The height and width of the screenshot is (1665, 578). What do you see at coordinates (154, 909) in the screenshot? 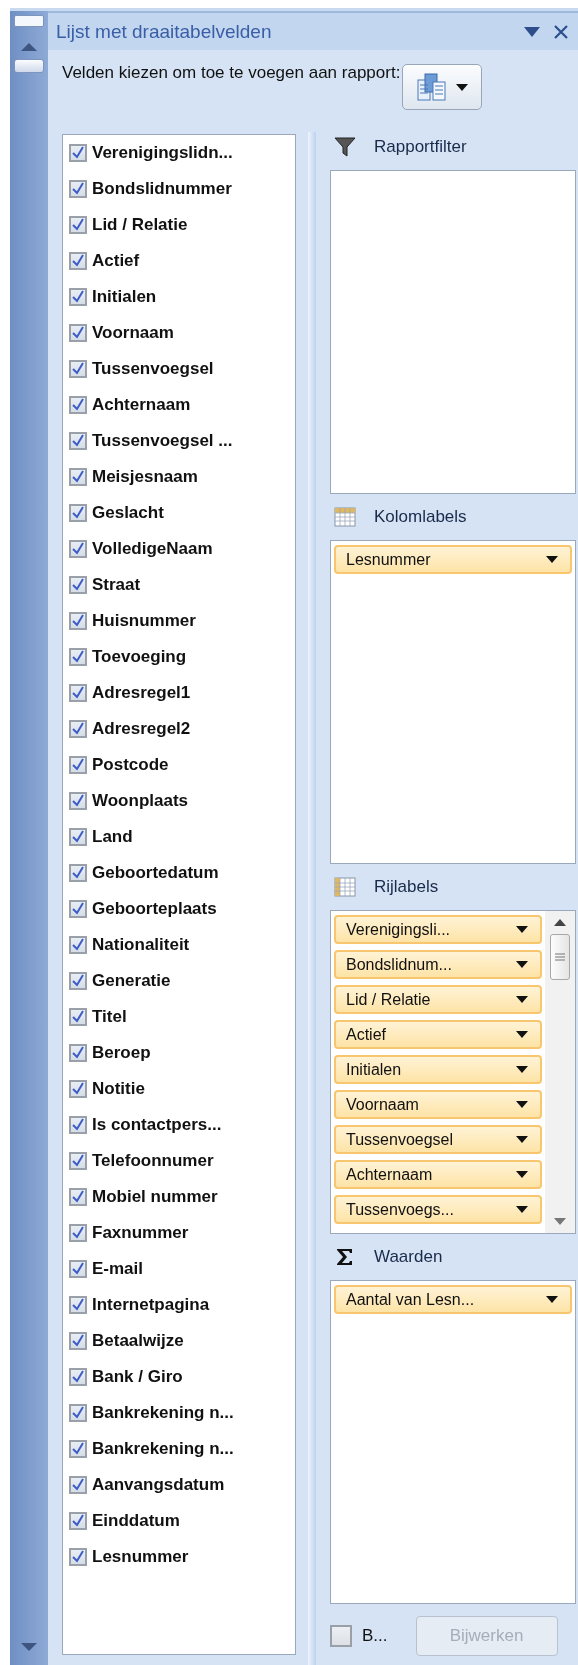
I see `field-label: Geboorteplaats` at bounding box center [154, 909].